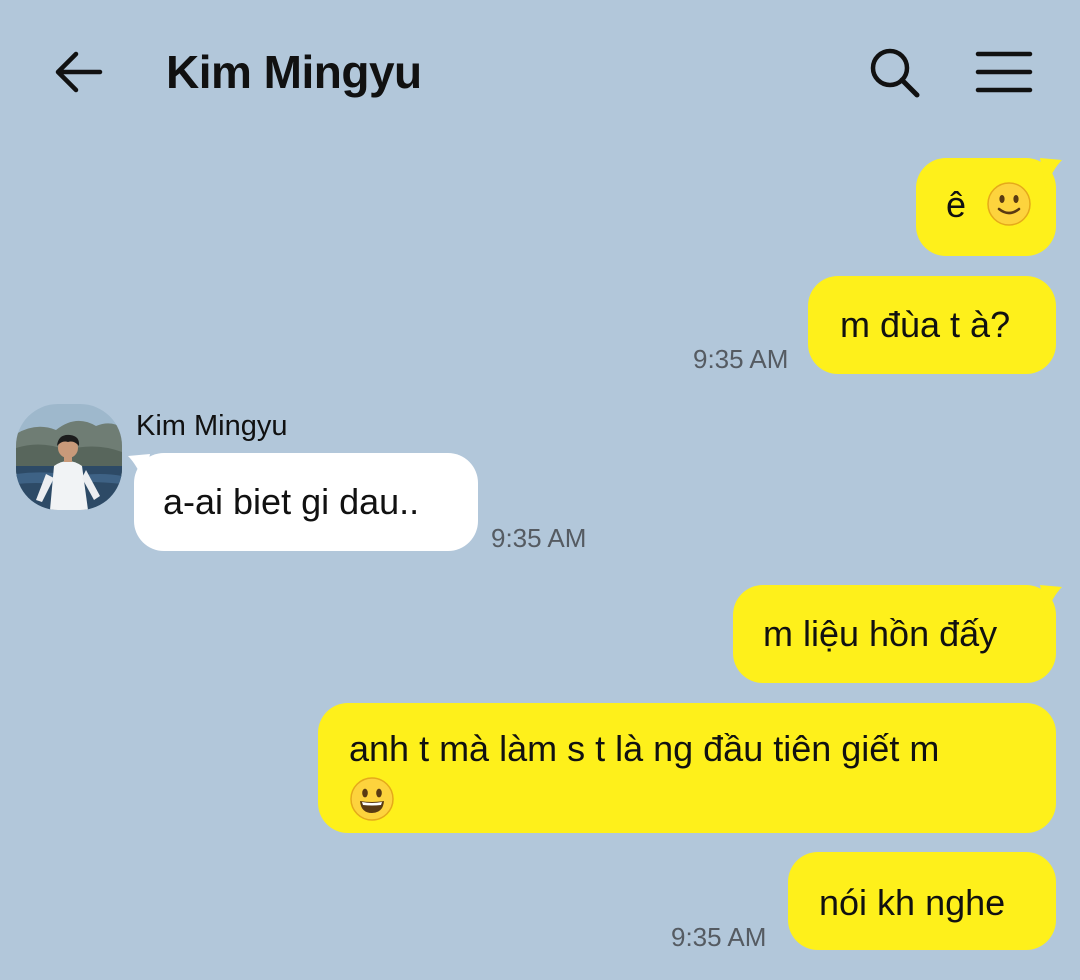  I want to click on my-message-bubble: m liệu hồn đấy, so click(894, 634).